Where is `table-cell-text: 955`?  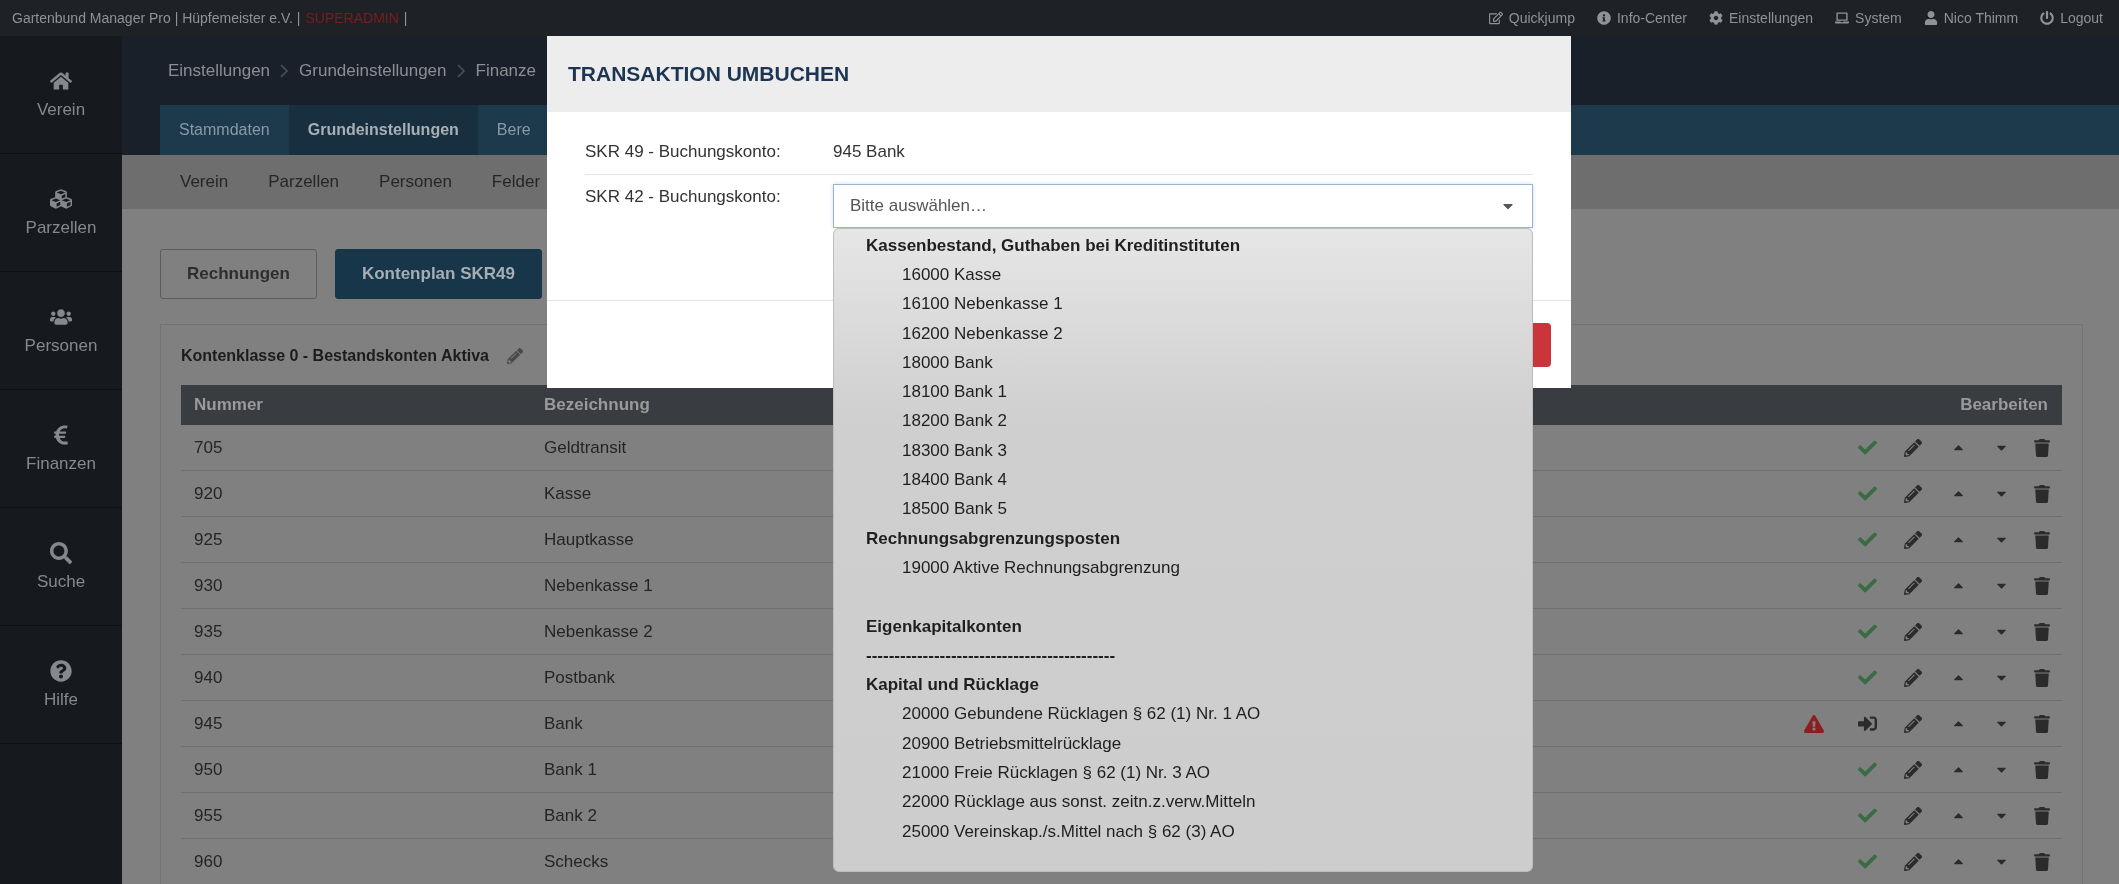 table-cell-text: 955 is located at coordinates (208, 815).